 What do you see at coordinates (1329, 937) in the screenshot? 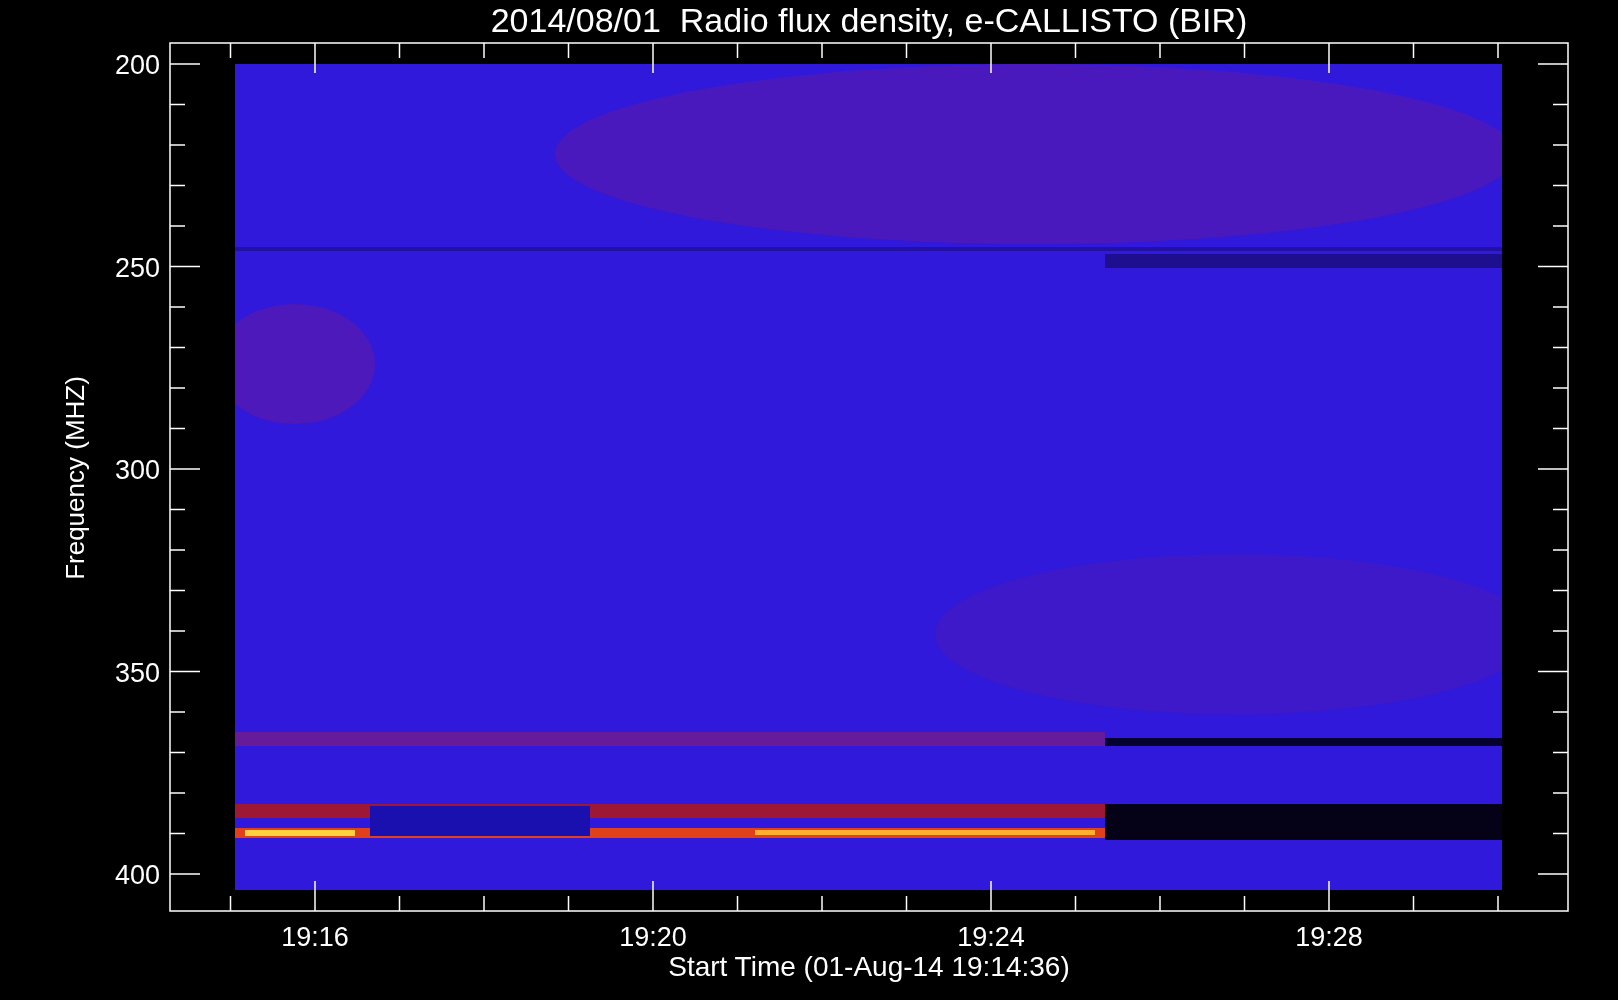
I see `x-tick-label: 19:28` at bounding box center [1329, 937].